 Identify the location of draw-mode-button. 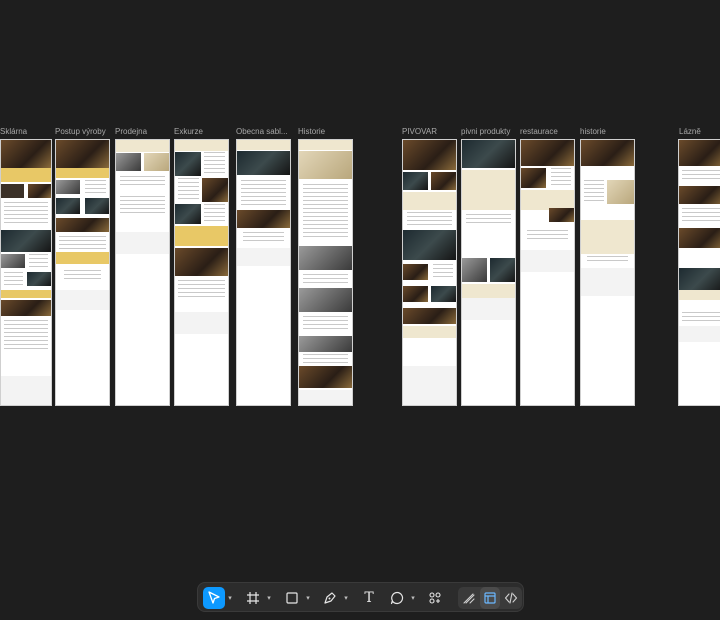
(469, 598).